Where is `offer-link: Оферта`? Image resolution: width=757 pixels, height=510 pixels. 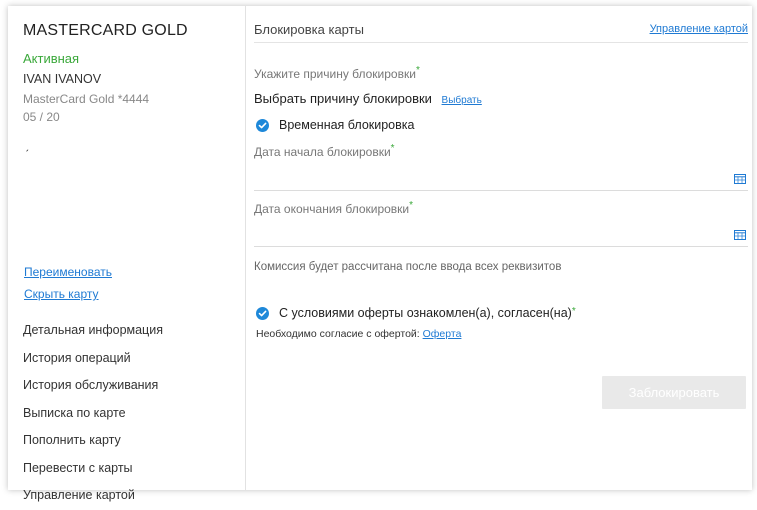
offer-link: Оферта is located at coordinates (442, 334).